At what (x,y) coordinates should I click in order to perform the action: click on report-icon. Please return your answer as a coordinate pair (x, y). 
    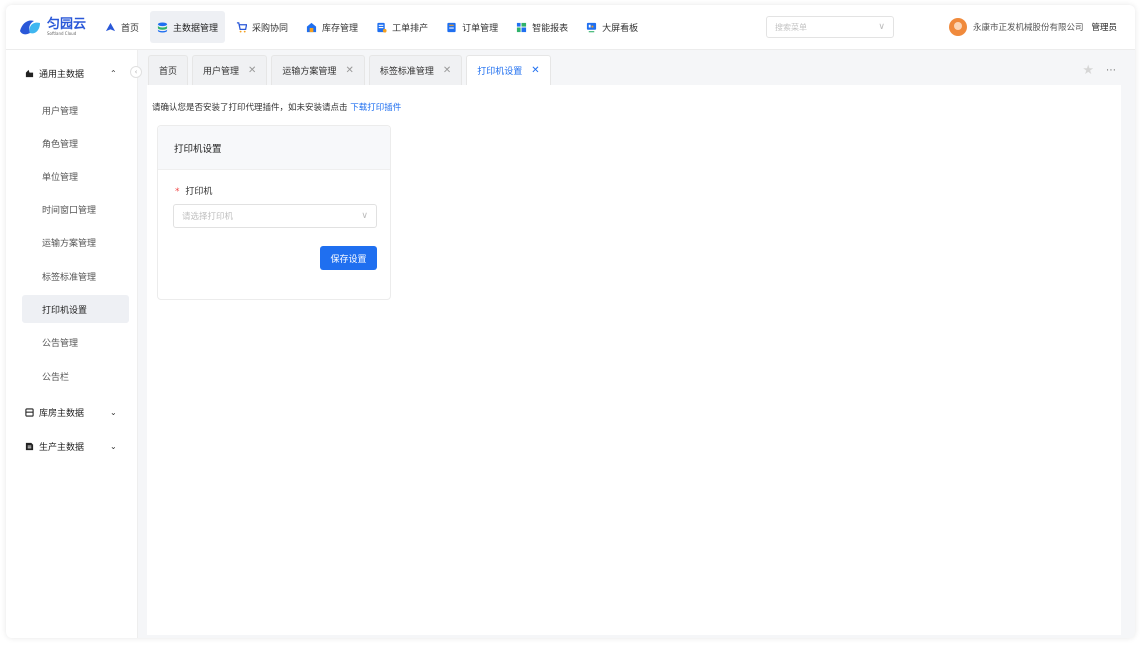
    Looking at the image, I should click on (522, 27).